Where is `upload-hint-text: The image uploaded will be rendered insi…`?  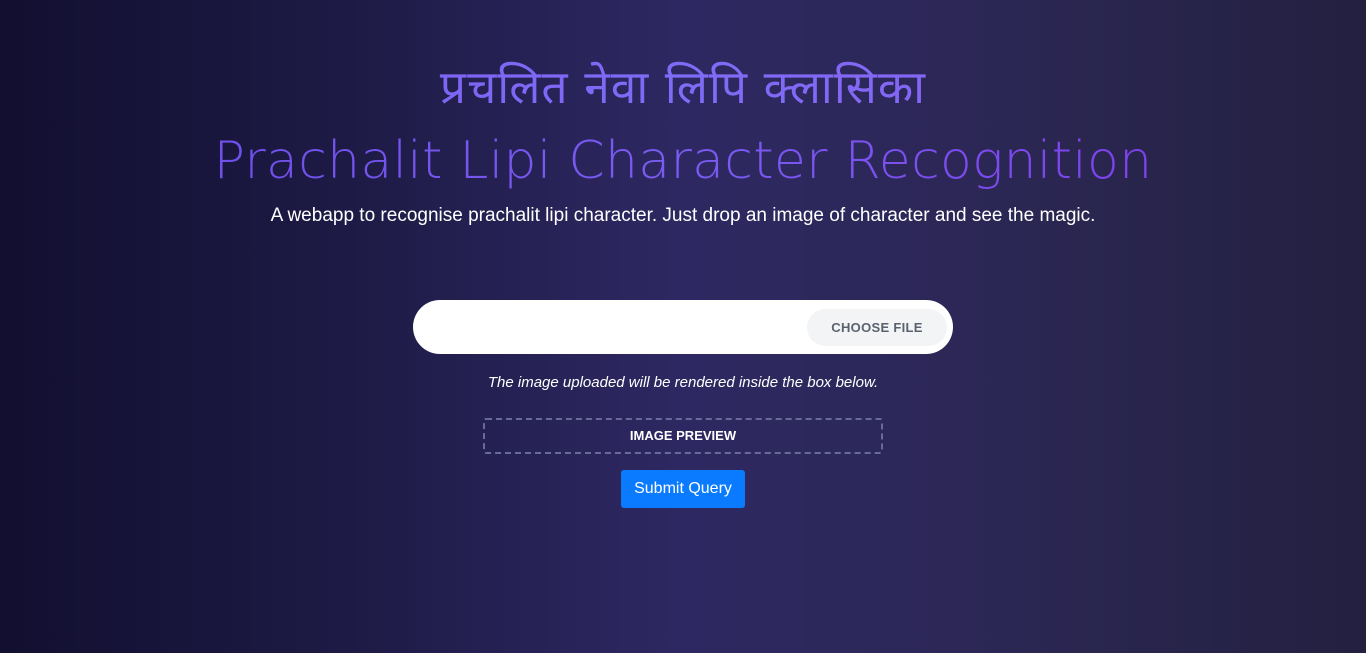 upload-hint-text: The image uploaded will be rendered insi… is located at coordinates (683, 382).